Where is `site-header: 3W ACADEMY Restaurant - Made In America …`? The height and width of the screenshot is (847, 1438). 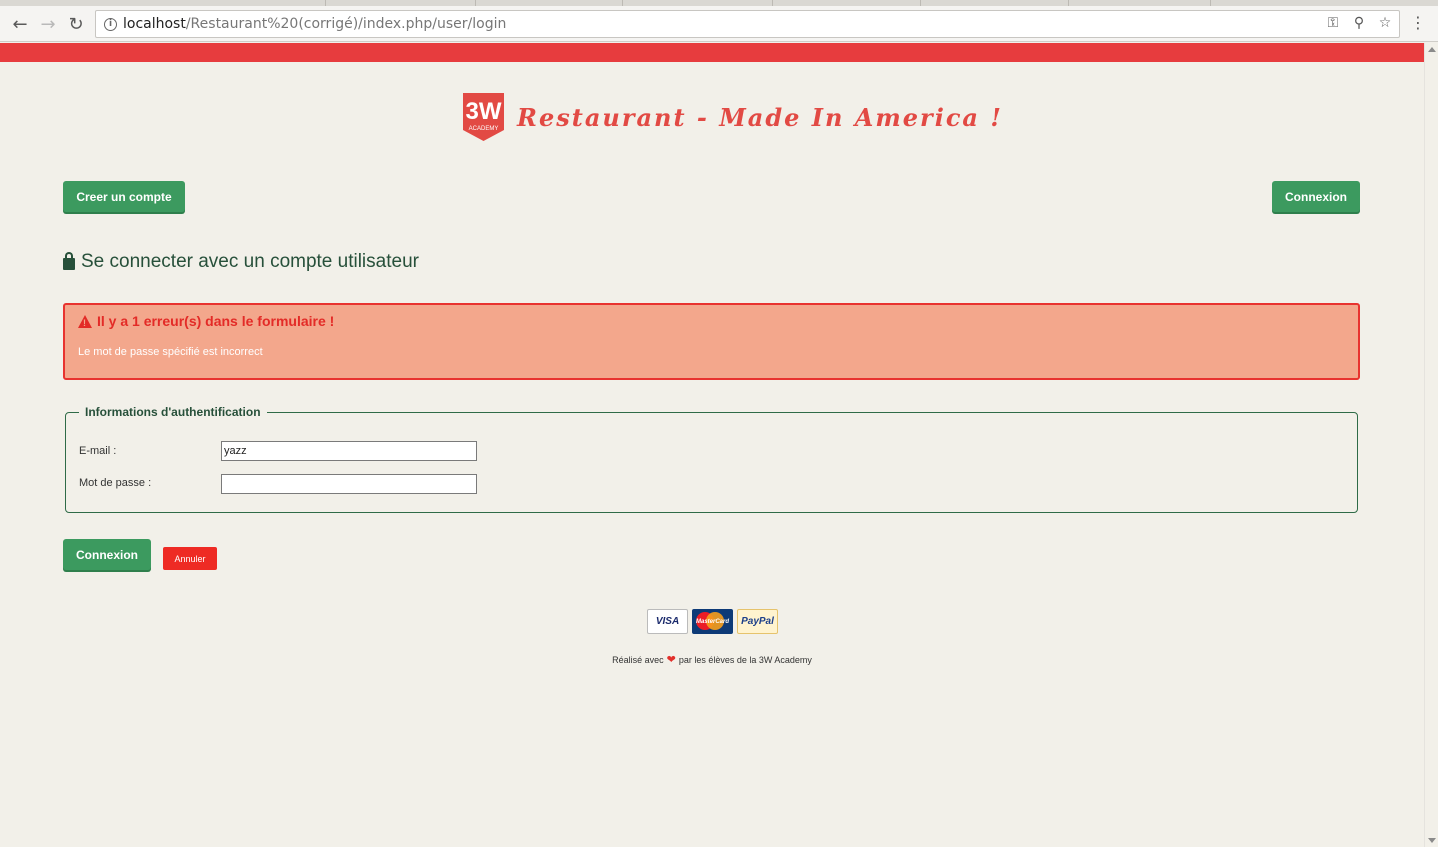
site-header: 3W ACADEMY Restaurant - Made In America … is located at coordinates (732, 117).